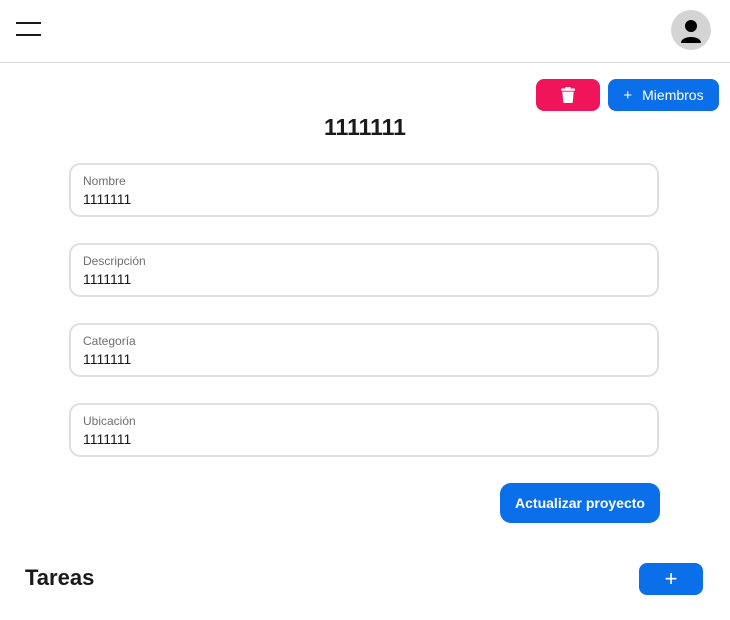  I want to click on trash-icon, so click(568, 95).